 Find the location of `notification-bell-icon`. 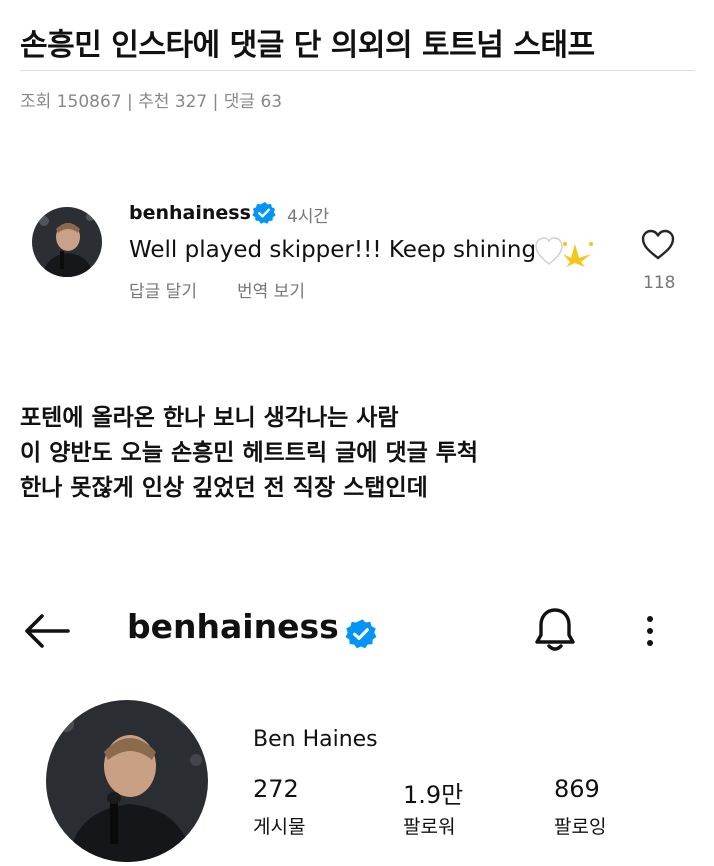

notification-bell-icon is located at coordinates (555, 630).